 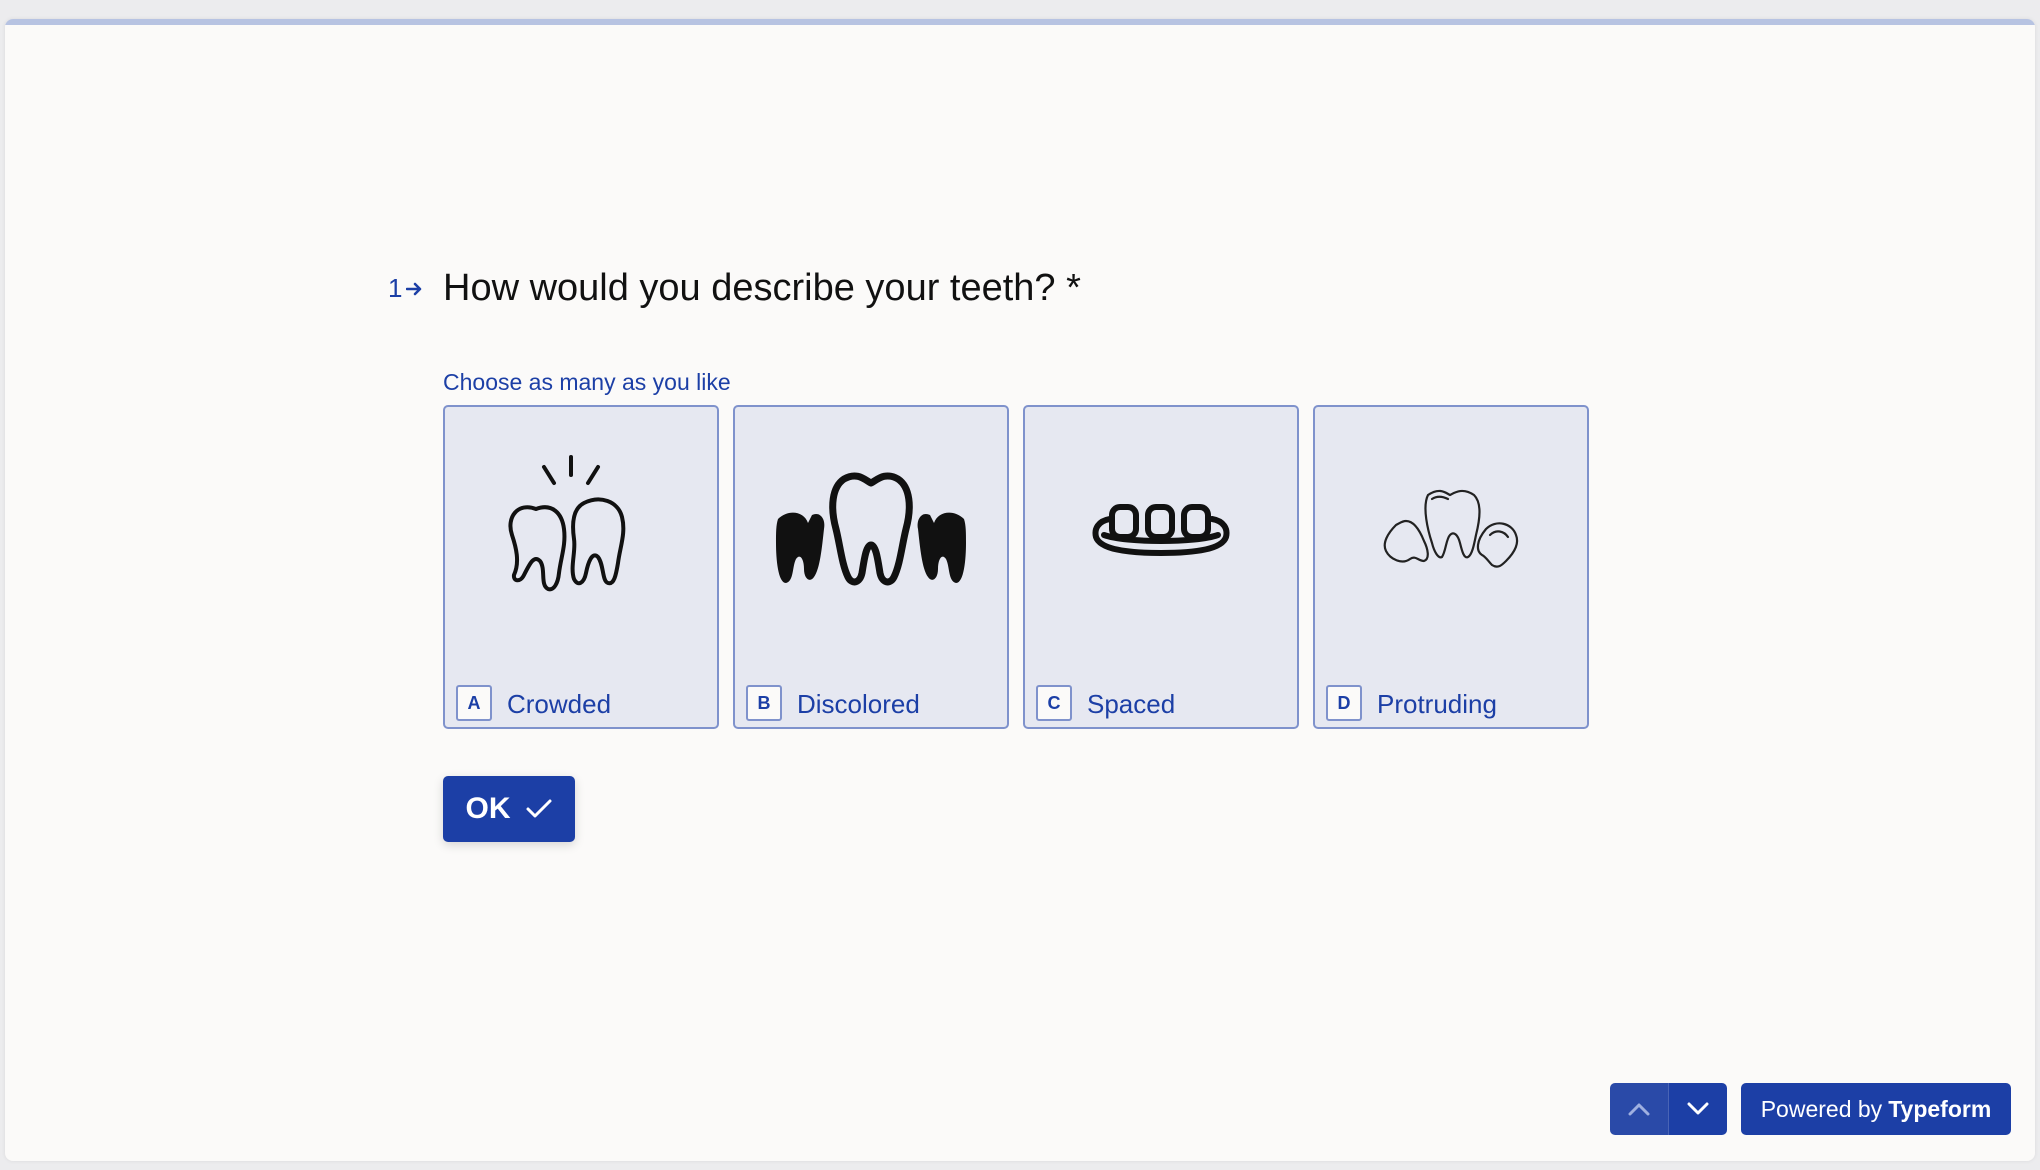 I want to click on choice-label: Protruding, so click(x=1437, y=704).